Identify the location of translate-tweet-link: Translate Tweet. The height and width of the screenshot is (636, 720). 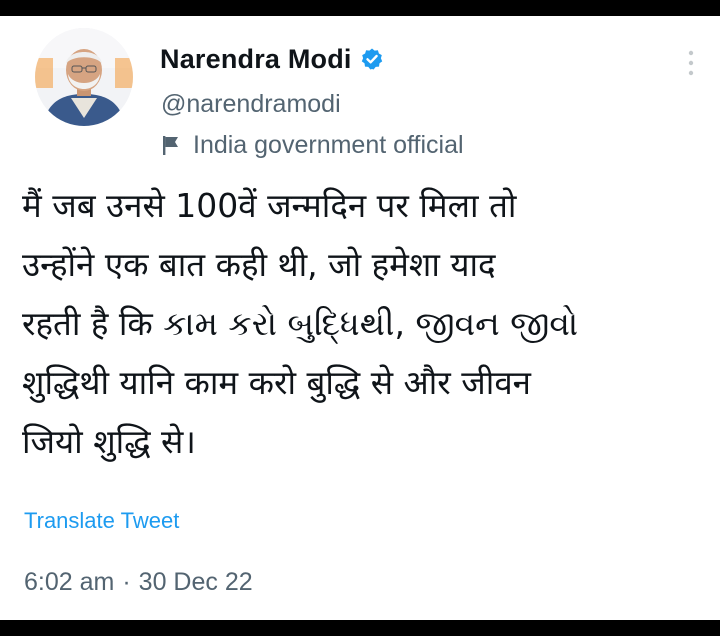
(101, 521).